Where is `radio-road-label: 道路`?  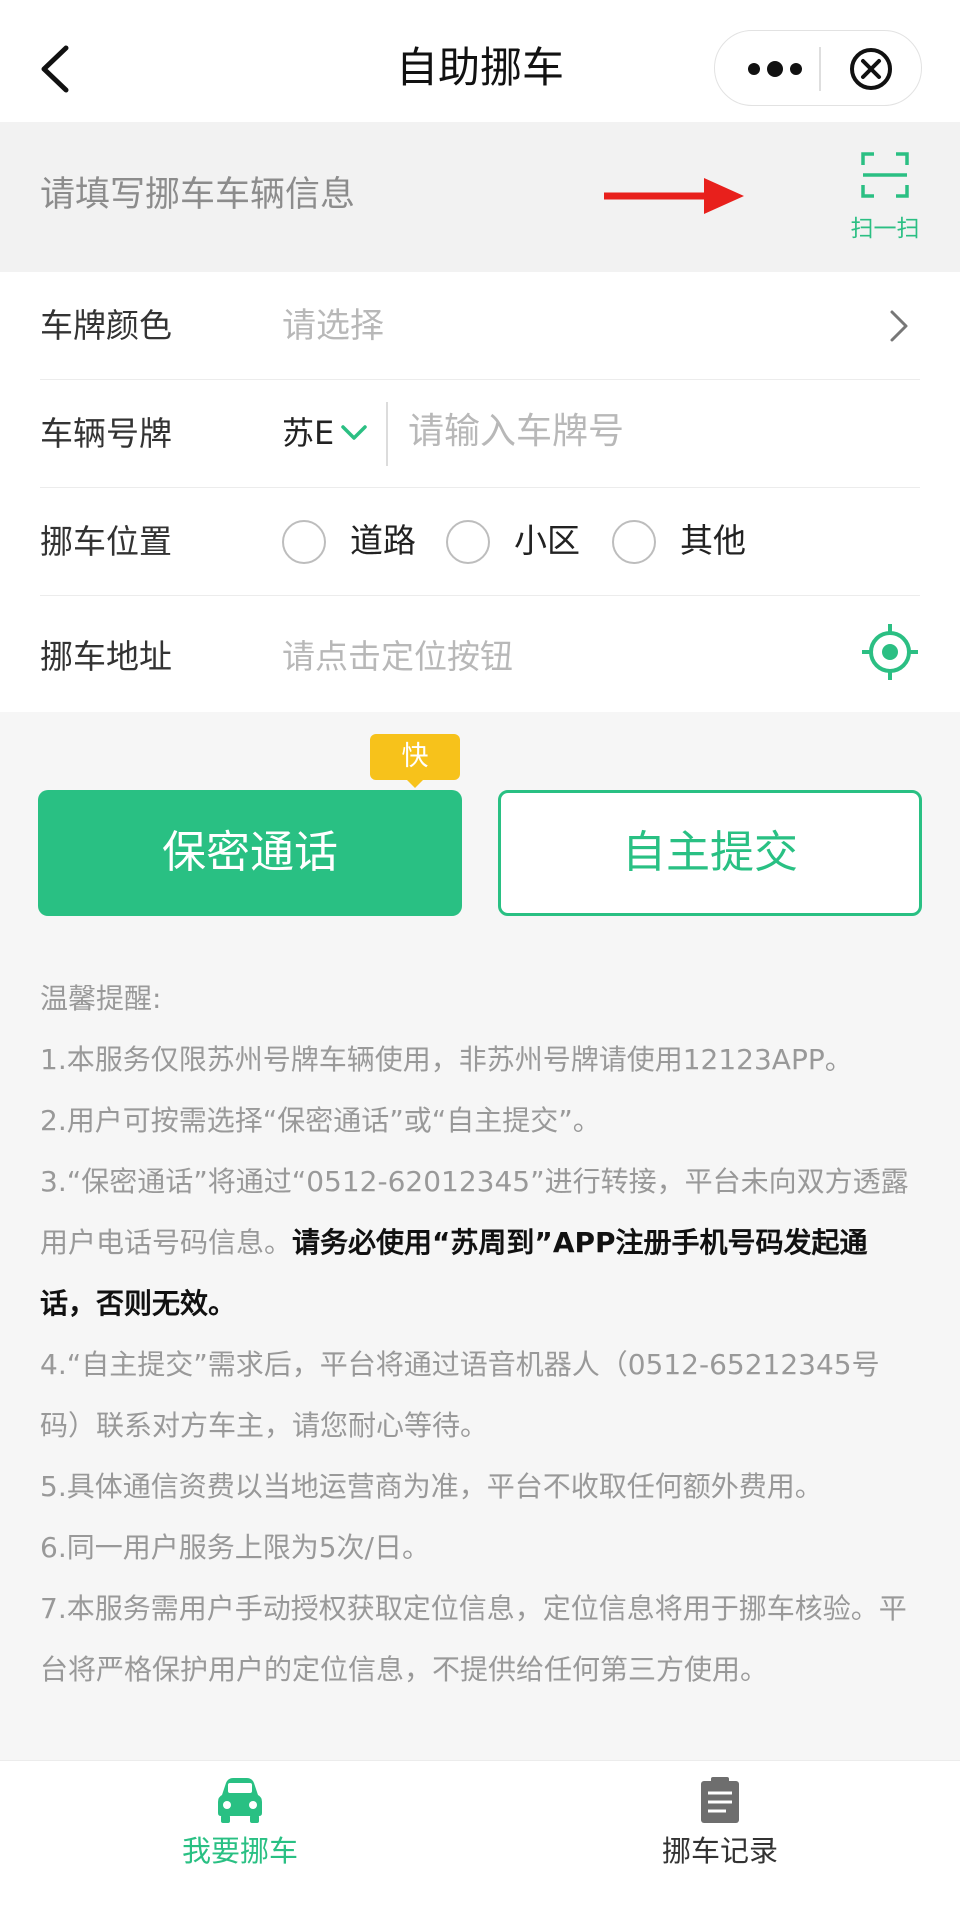
radio-road-label: 道路 is located at coordinates (383, 541).